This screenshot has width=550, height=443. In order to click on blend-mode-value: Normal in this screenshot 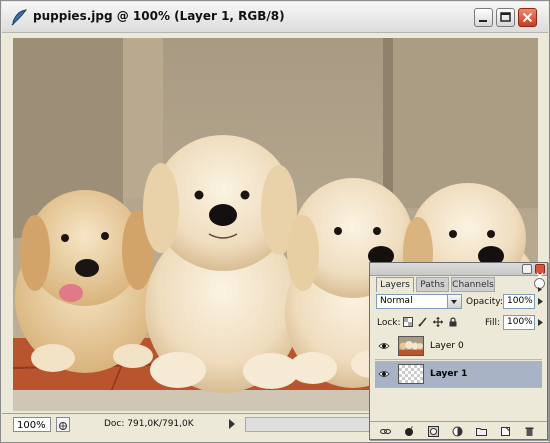, I will do `click(396, 301)`.